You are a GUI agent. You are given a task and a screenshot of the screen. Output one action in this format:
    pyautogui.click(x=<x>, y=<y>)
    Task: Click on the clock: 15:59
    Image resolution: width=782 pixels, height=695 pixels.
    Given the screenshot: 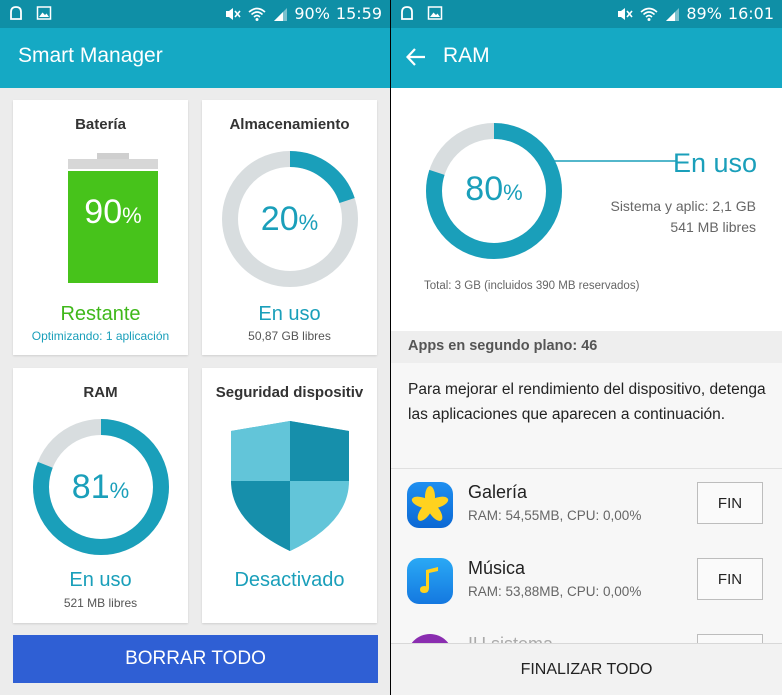 What is the action you would take?
    pyautogui.click(x=358, y=13)
    